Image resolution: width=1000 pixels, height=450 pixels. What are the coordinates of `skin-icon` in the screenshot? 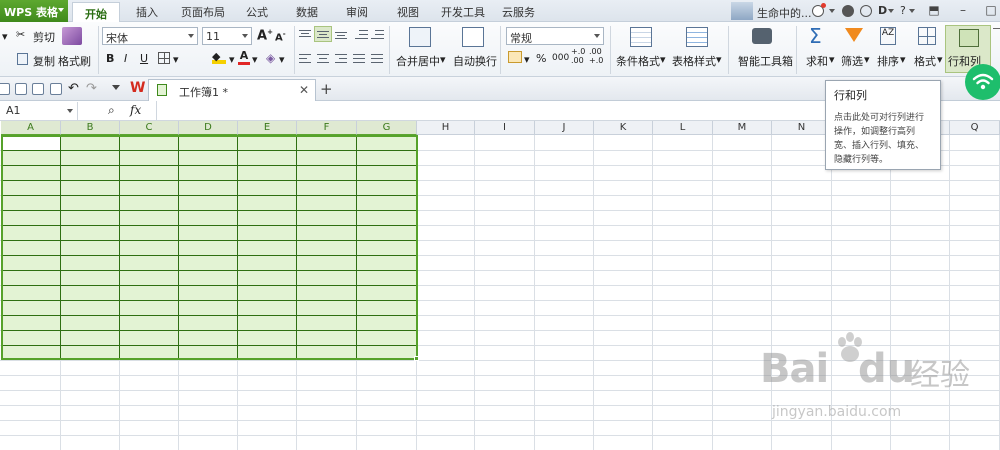 It's located at (848, 11).